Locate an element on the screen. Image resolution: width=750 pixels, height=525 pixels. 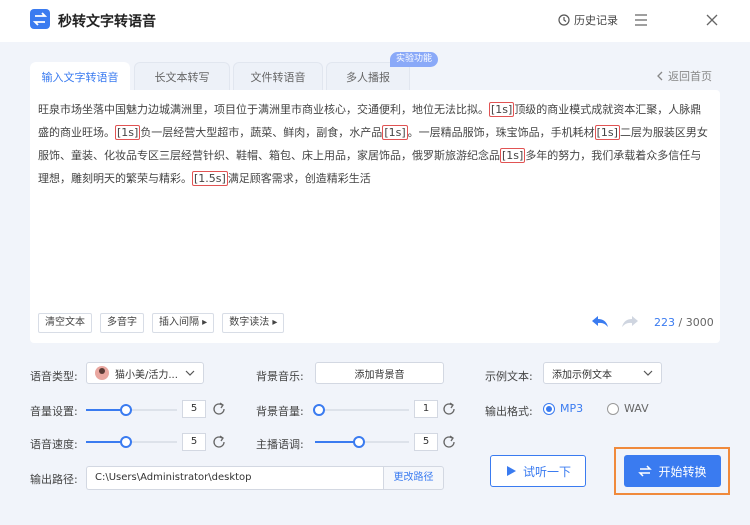
insert-pause-button: 插入间隔 ▸ is located at coordinates (183, 323).